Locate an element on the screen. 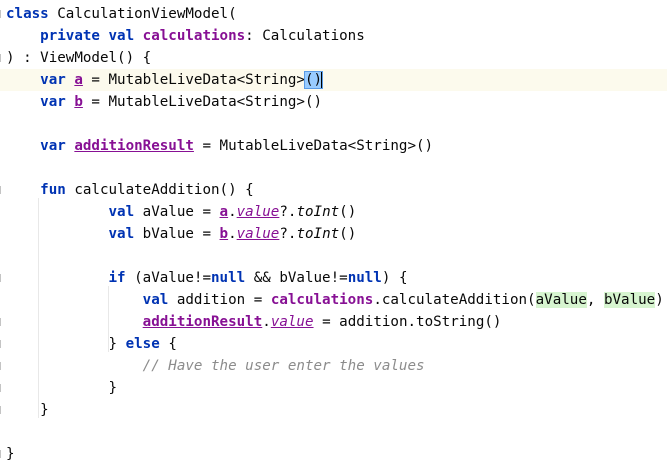 The height and width of the screenshot is (465, 667). code-line-text: private val calculations: Calculations is located at coordinates (185, 36).